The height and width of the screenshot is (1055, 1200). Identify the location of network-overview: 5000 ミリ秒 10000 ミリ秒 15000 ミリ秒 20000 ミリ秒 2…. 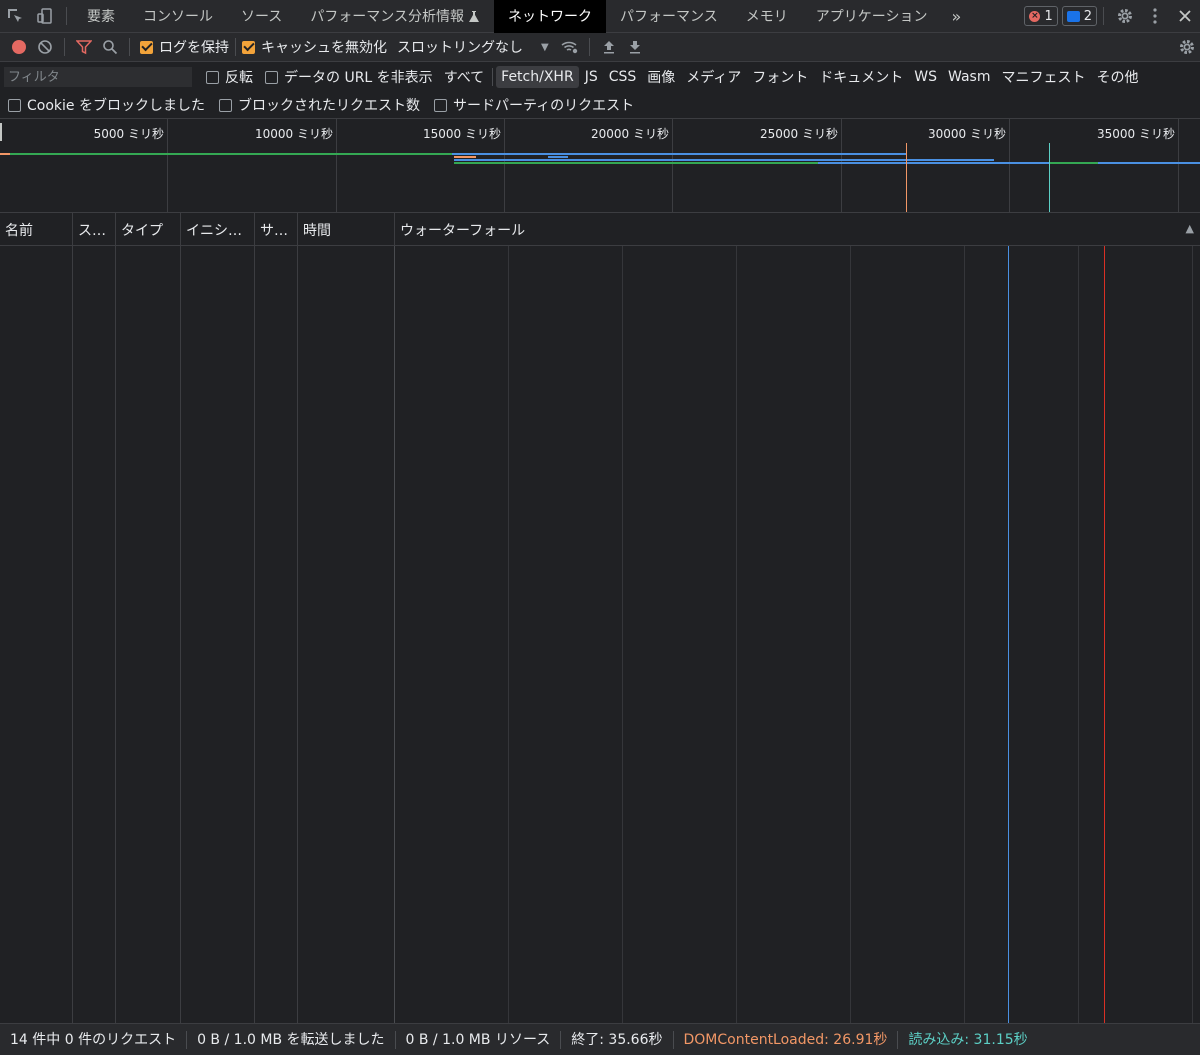
(600, 166).